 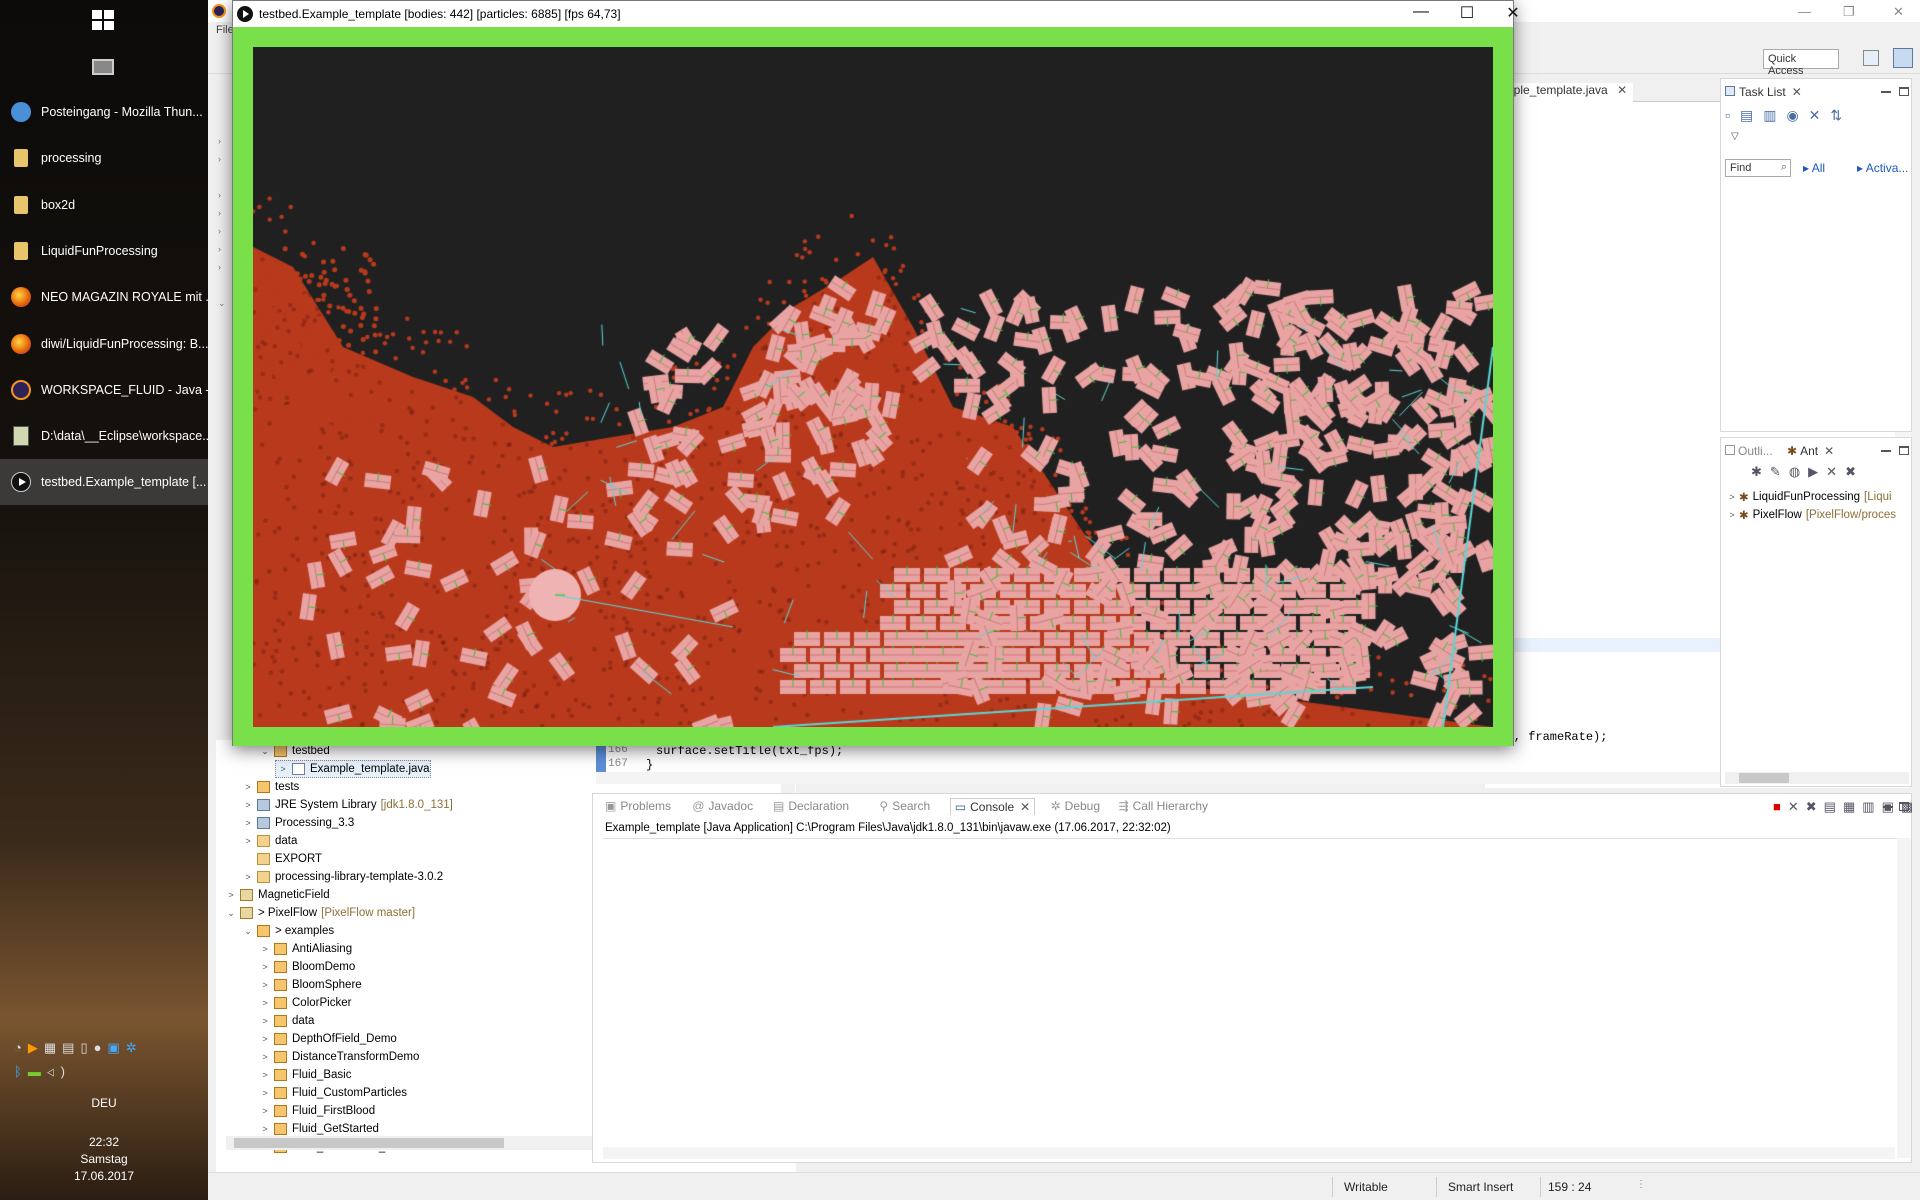 I want to click on vlc-icon: ▶, so click(x=36, y=1047).